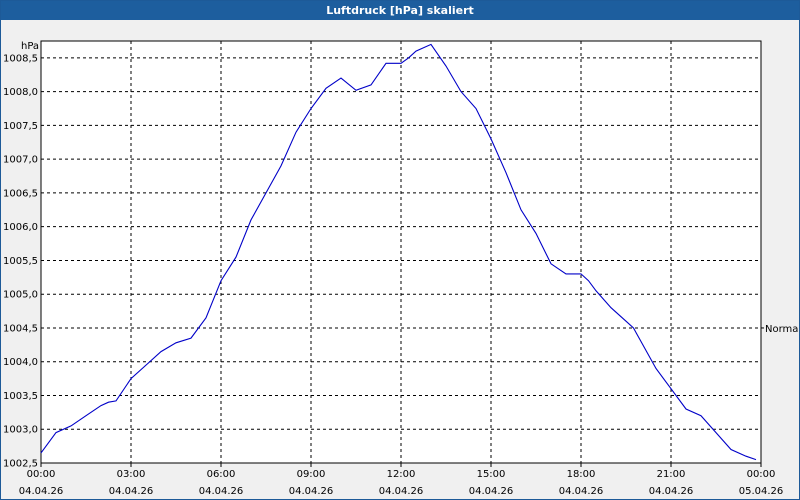 The height and width of the screenshot is (500, 800). Describe the element at coordinates (20, 261) in the screenshot. I see `y-tick-label: 1005,5` at that location.